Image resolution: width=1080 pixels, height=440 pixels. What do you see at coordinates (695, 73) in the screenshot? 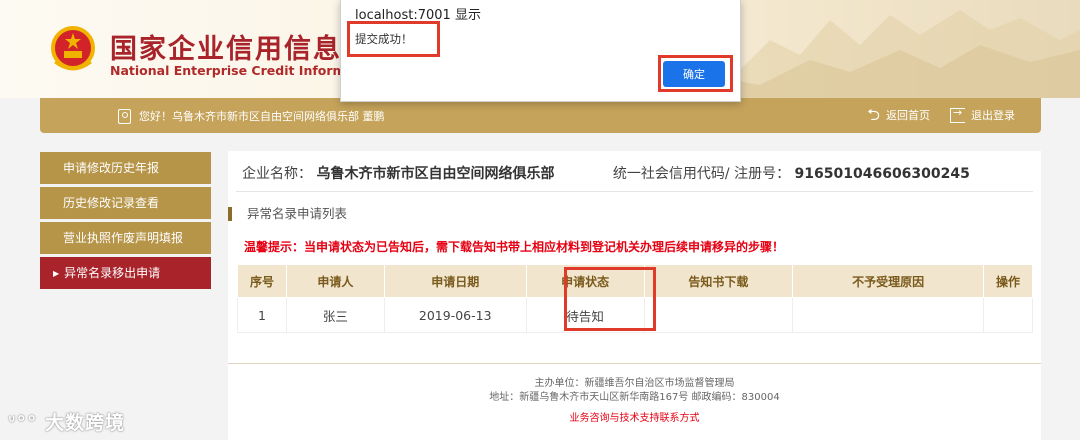
I see `ok-highlight-box` at bounding box center [695, 73].